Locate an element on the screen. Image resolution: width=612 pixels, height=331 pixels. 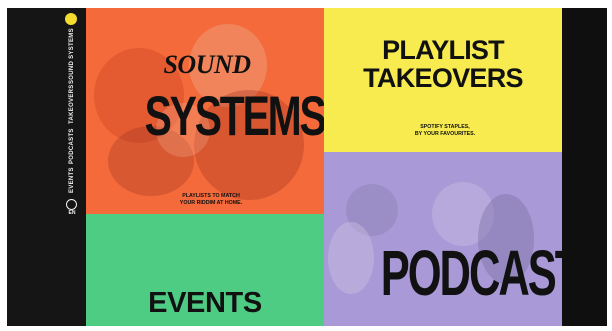
sidebar-item-label: EVENTS is located at coordinates (72, 180).